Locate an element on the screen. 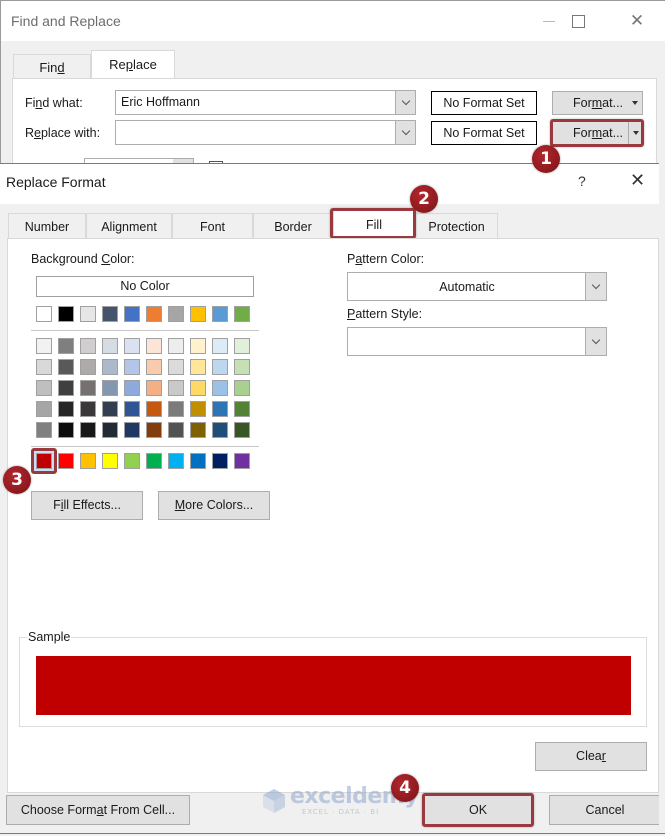  tab-border: Border is located at coordinates (293, 226).